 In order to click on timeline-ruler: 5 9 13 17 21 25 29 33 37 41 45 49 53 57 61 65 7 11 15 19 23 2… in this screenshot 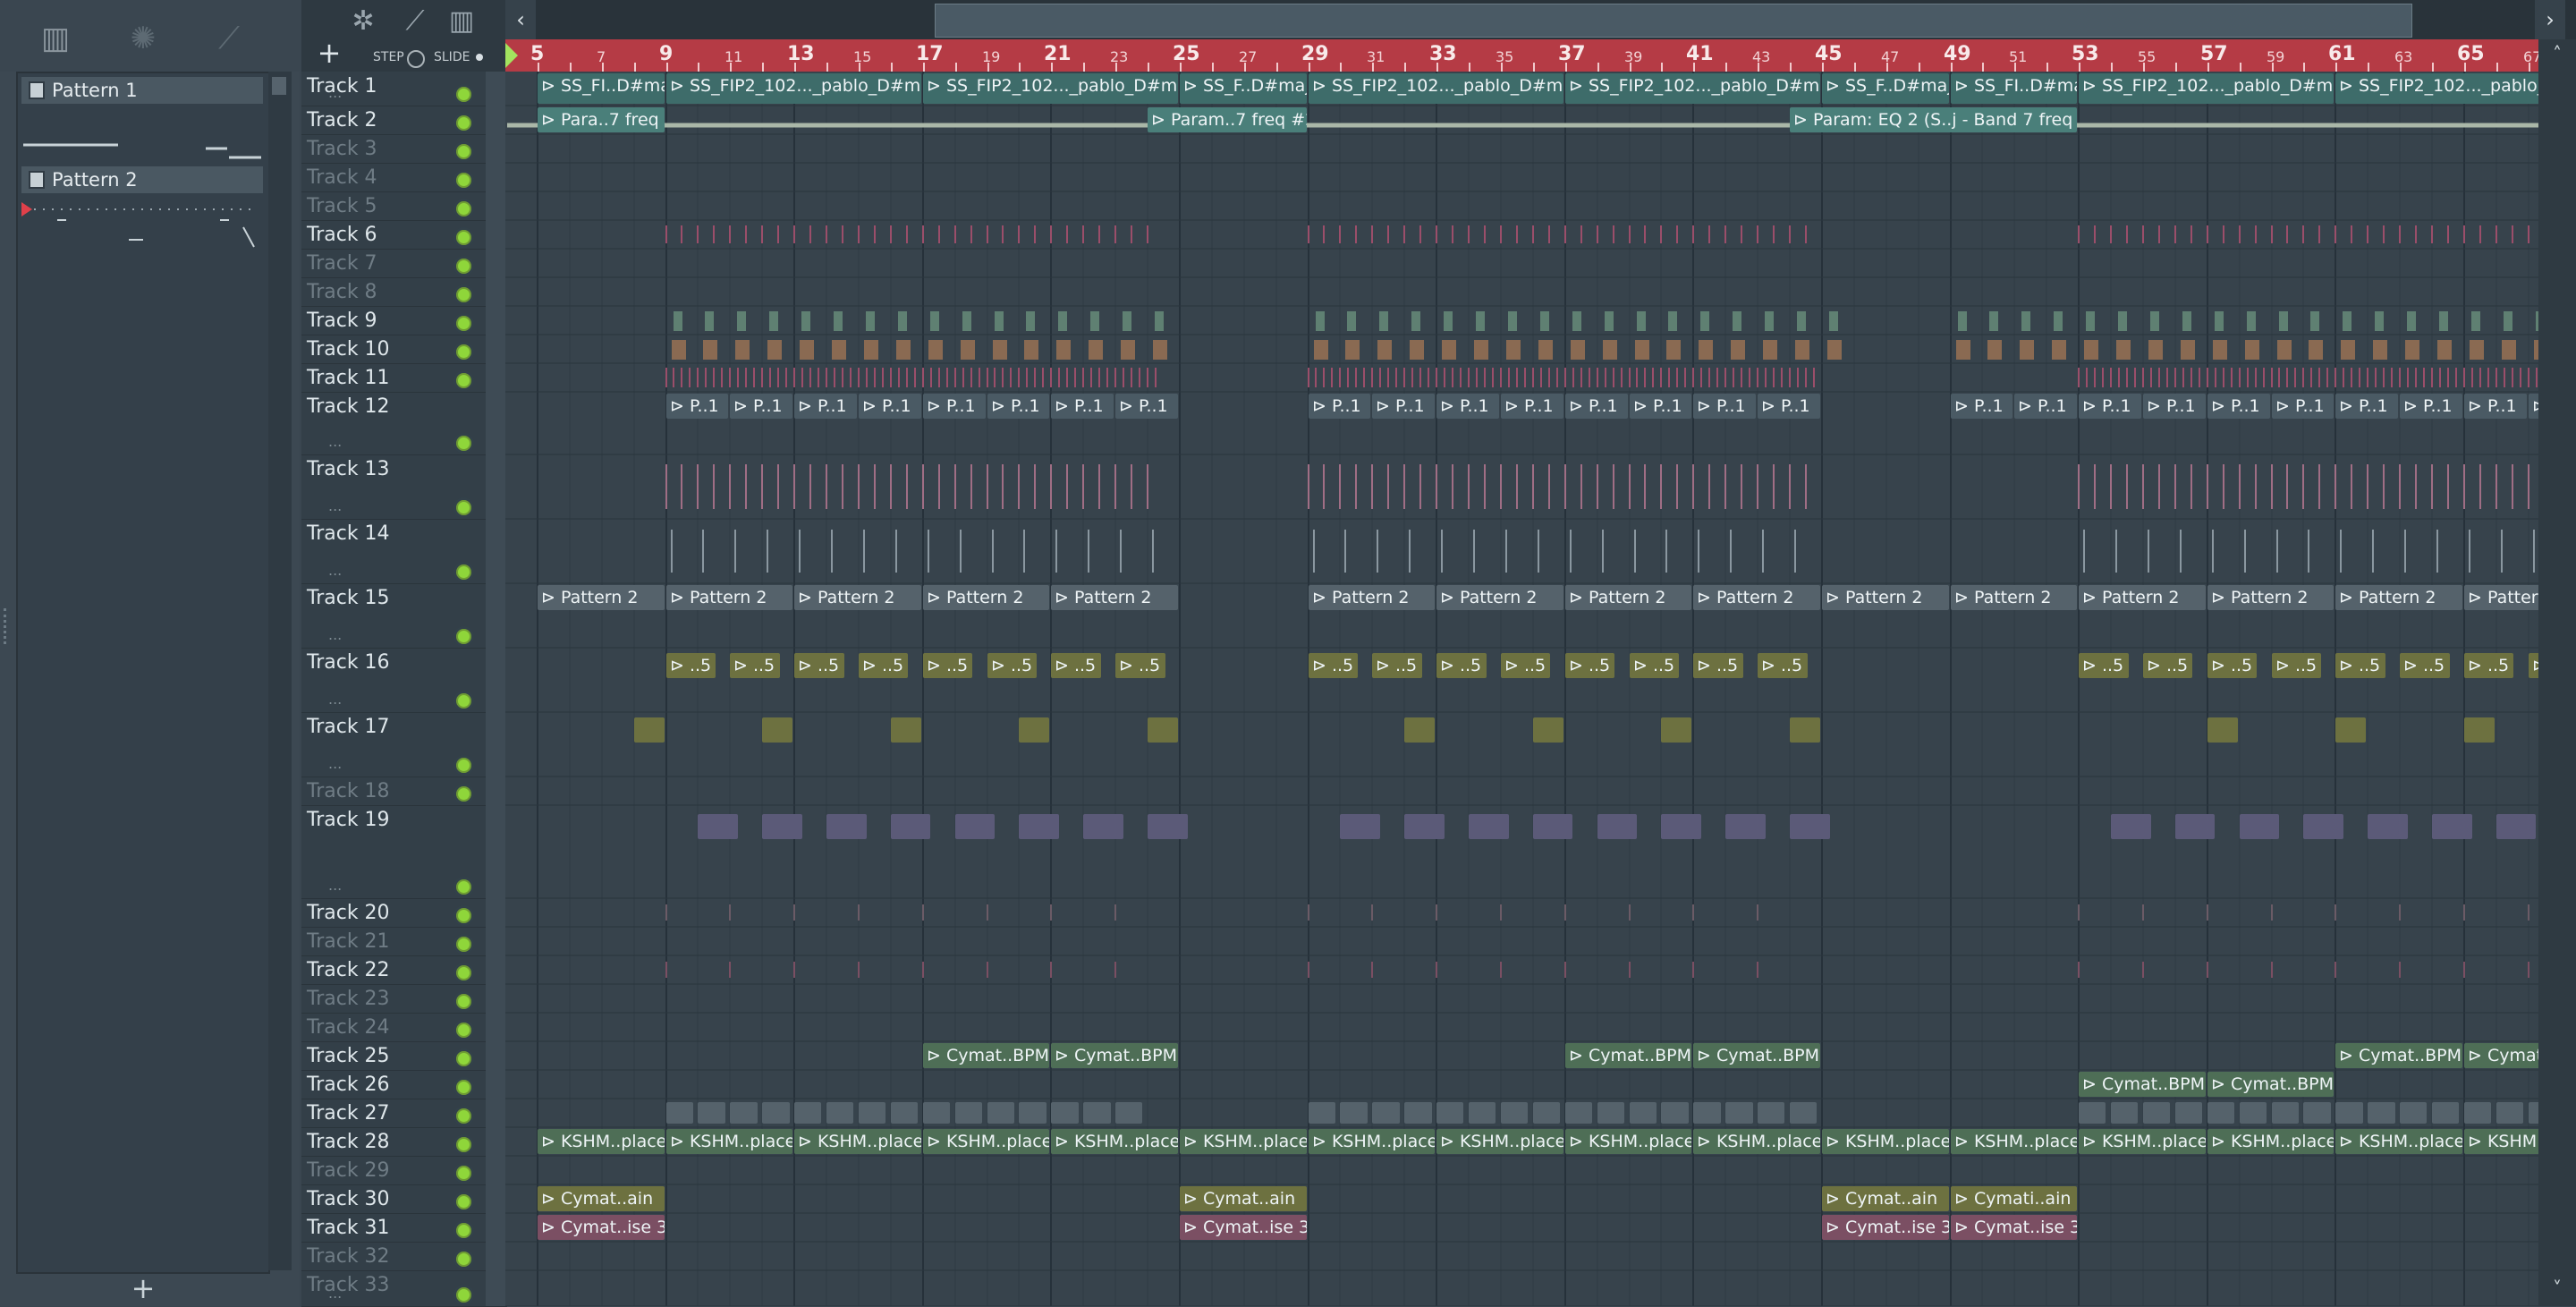, I will do `click(1540, 55)`.